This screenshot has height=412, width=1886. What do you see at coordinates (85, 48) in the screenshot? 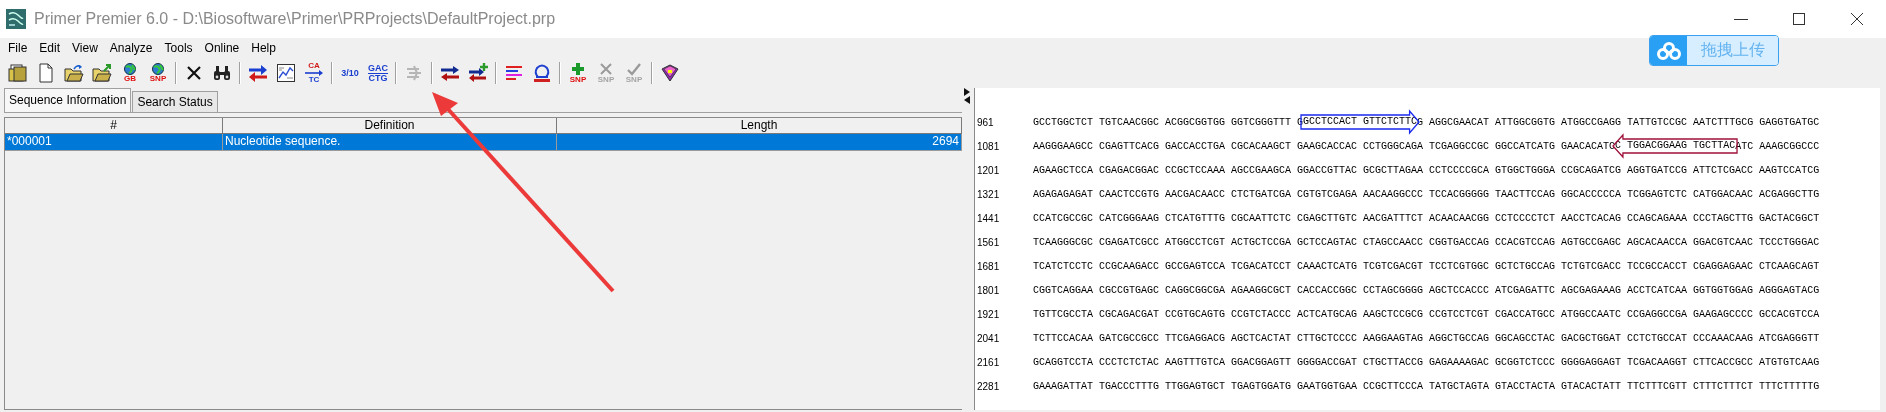
I see `menu-item: View` at bounding box center [85, 48].